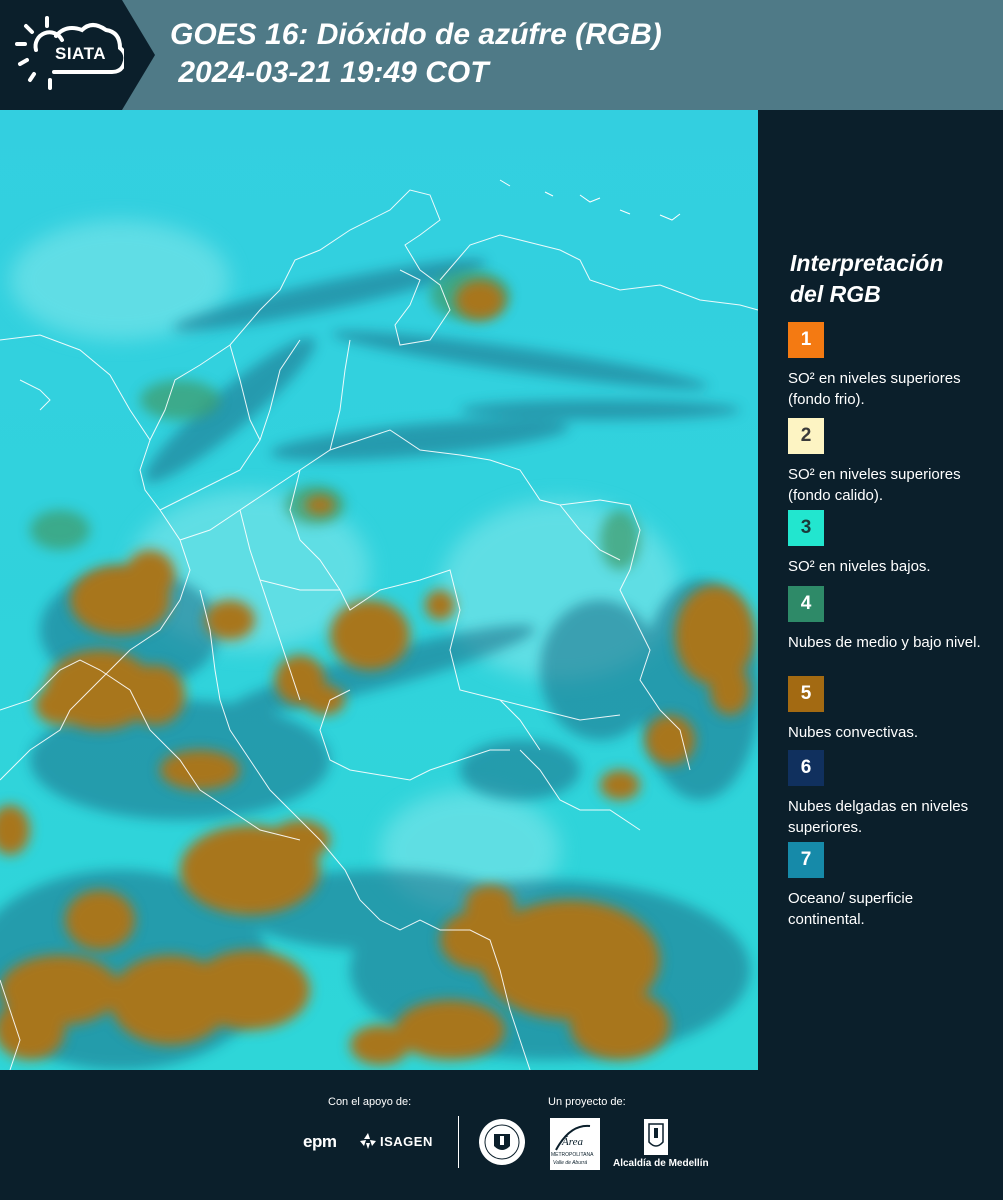 The image size is (1003, 1200). I want to click on isagen-logo-icon, so click(368, 1141).